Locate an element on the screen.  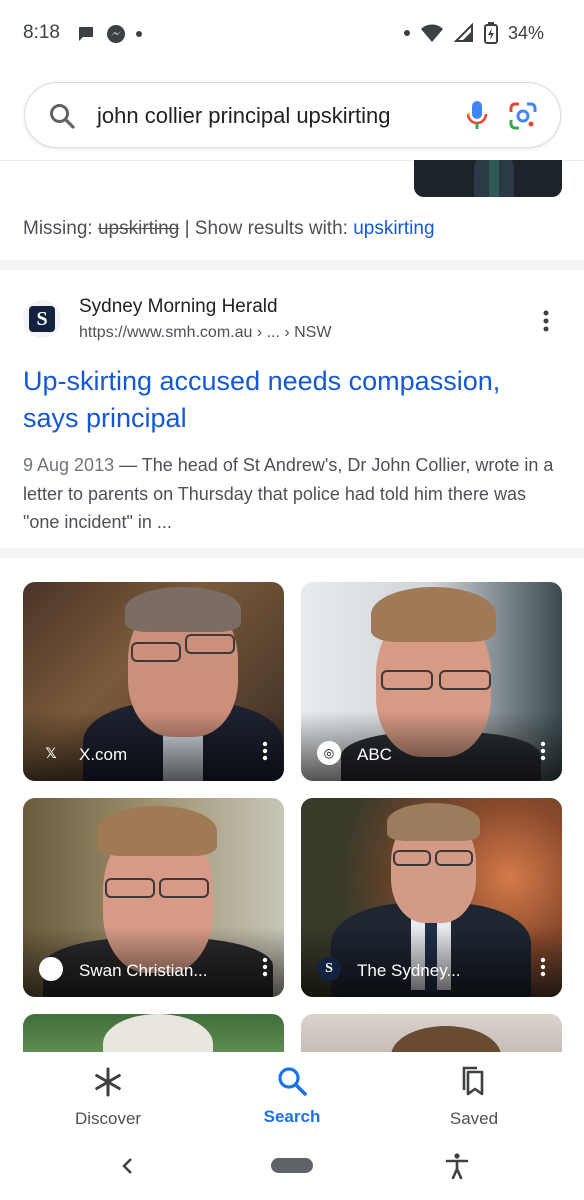
status-bar: 8:18 34% is located at coordinates (292, 34).